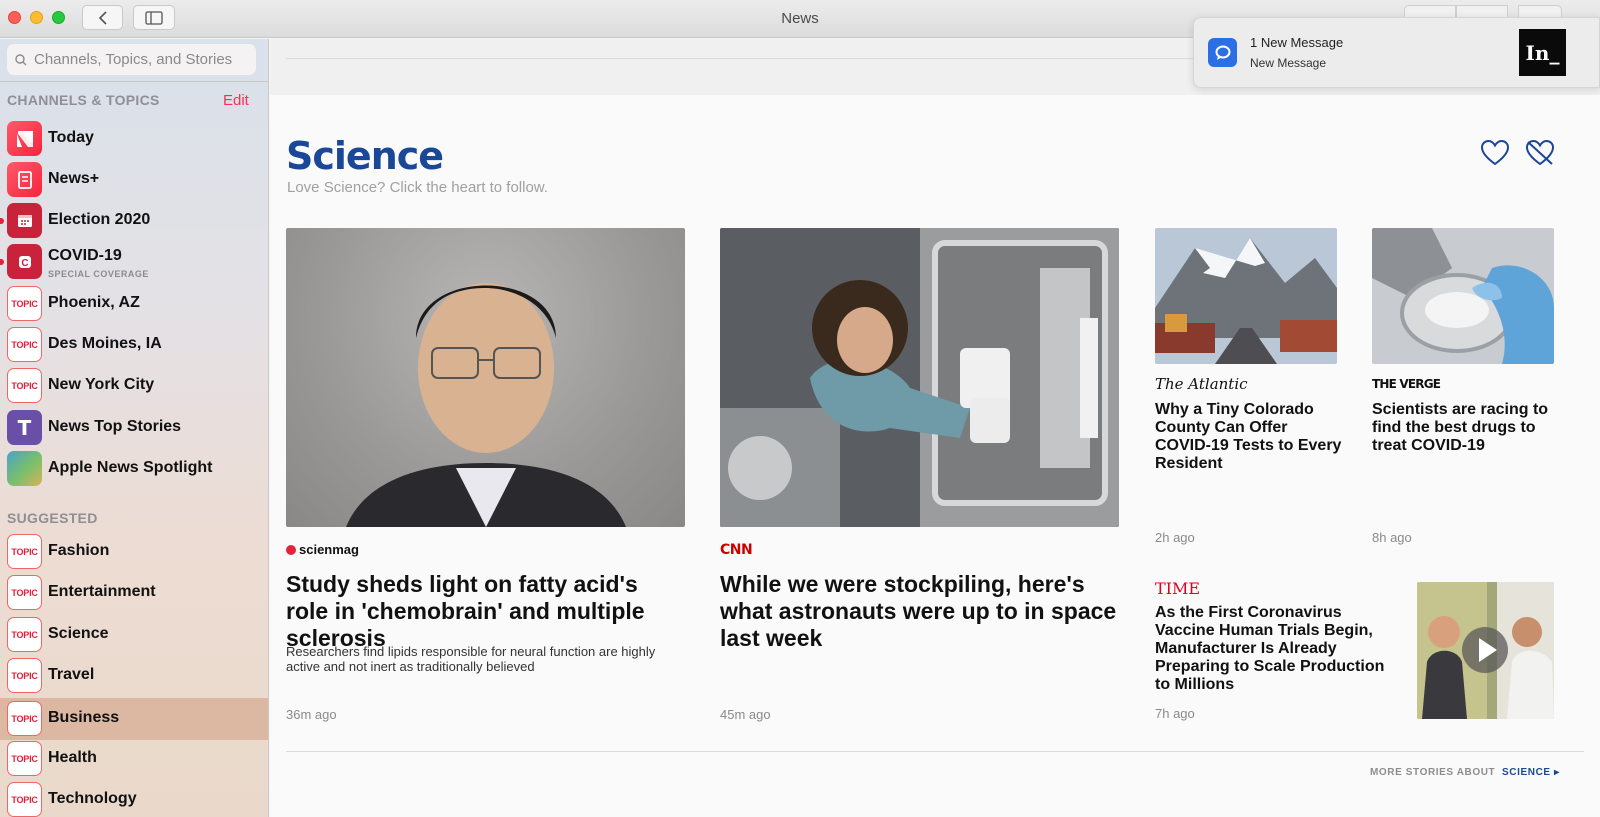  Describe the element at coordinates (84, 717) in the screenshot. I see `sidebar-item-label: Business` at that location.